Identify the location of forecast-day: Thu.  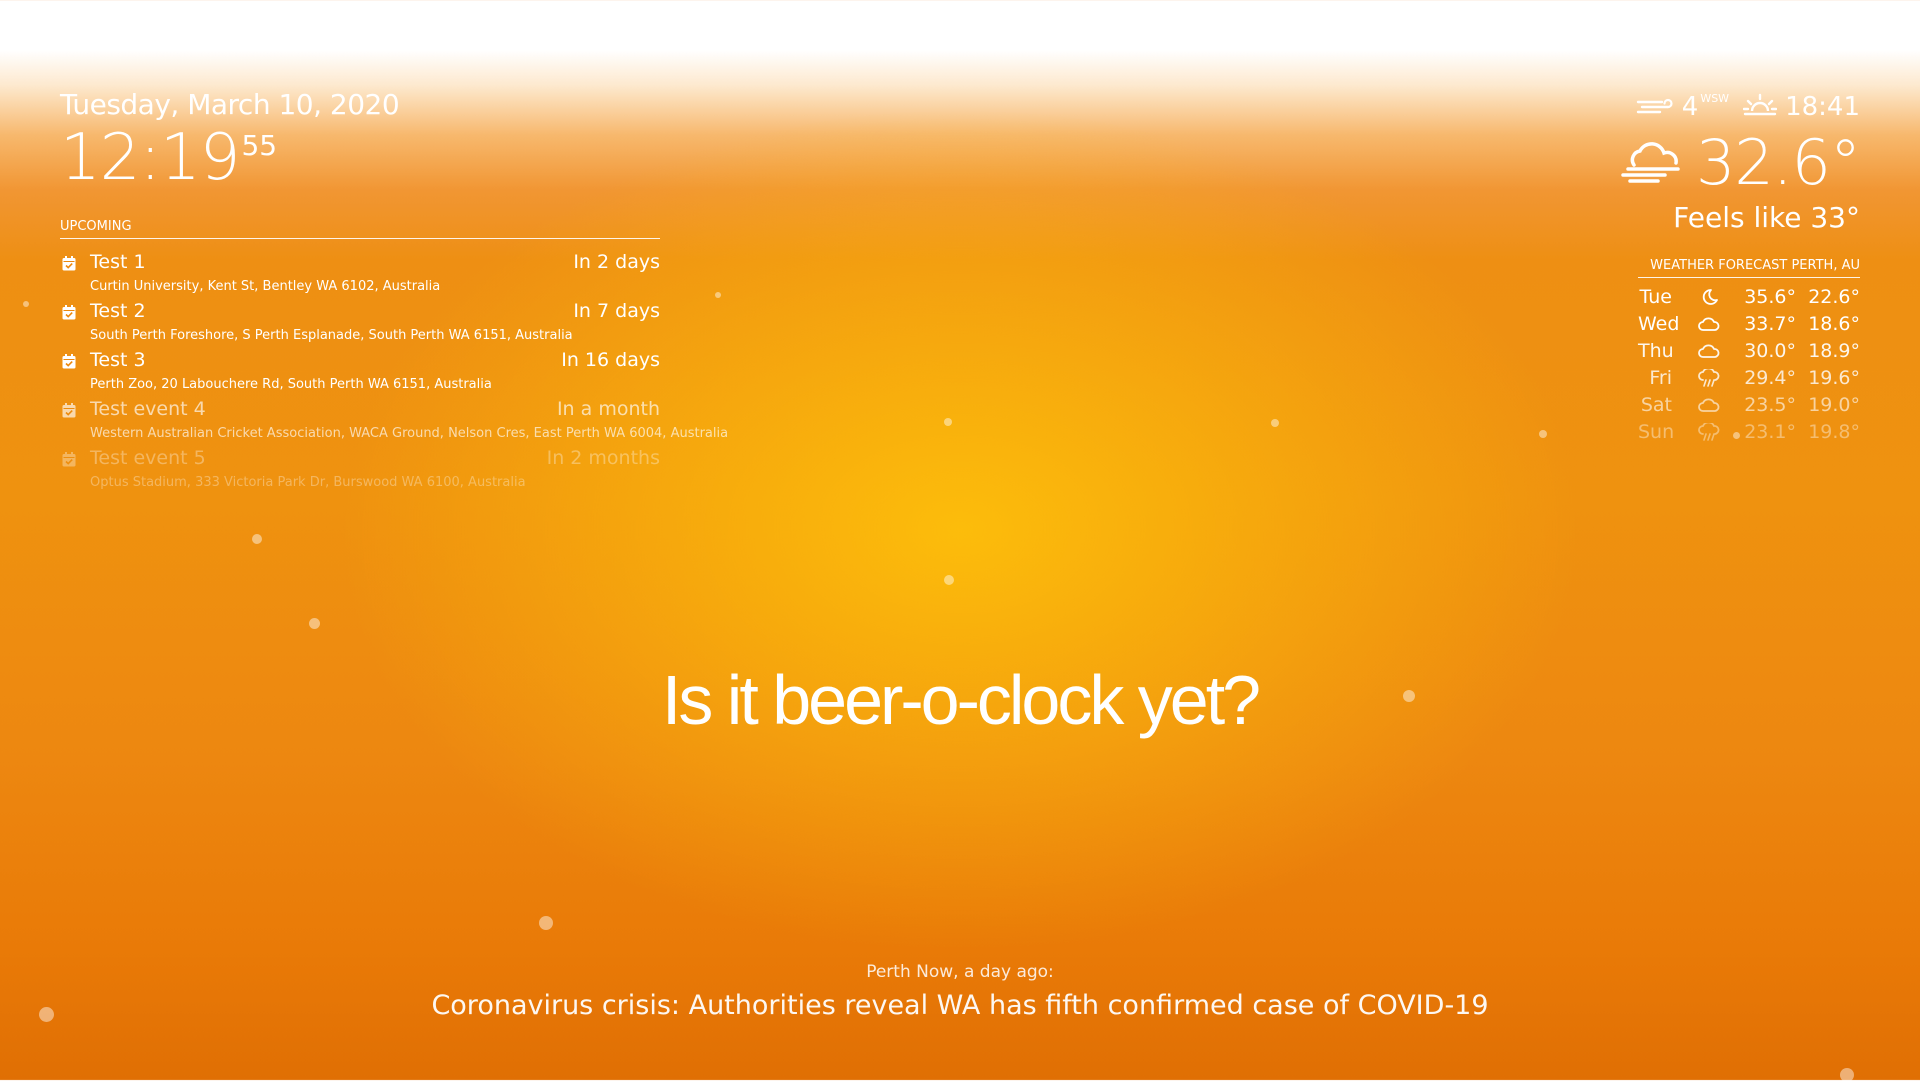
(1656, 351).